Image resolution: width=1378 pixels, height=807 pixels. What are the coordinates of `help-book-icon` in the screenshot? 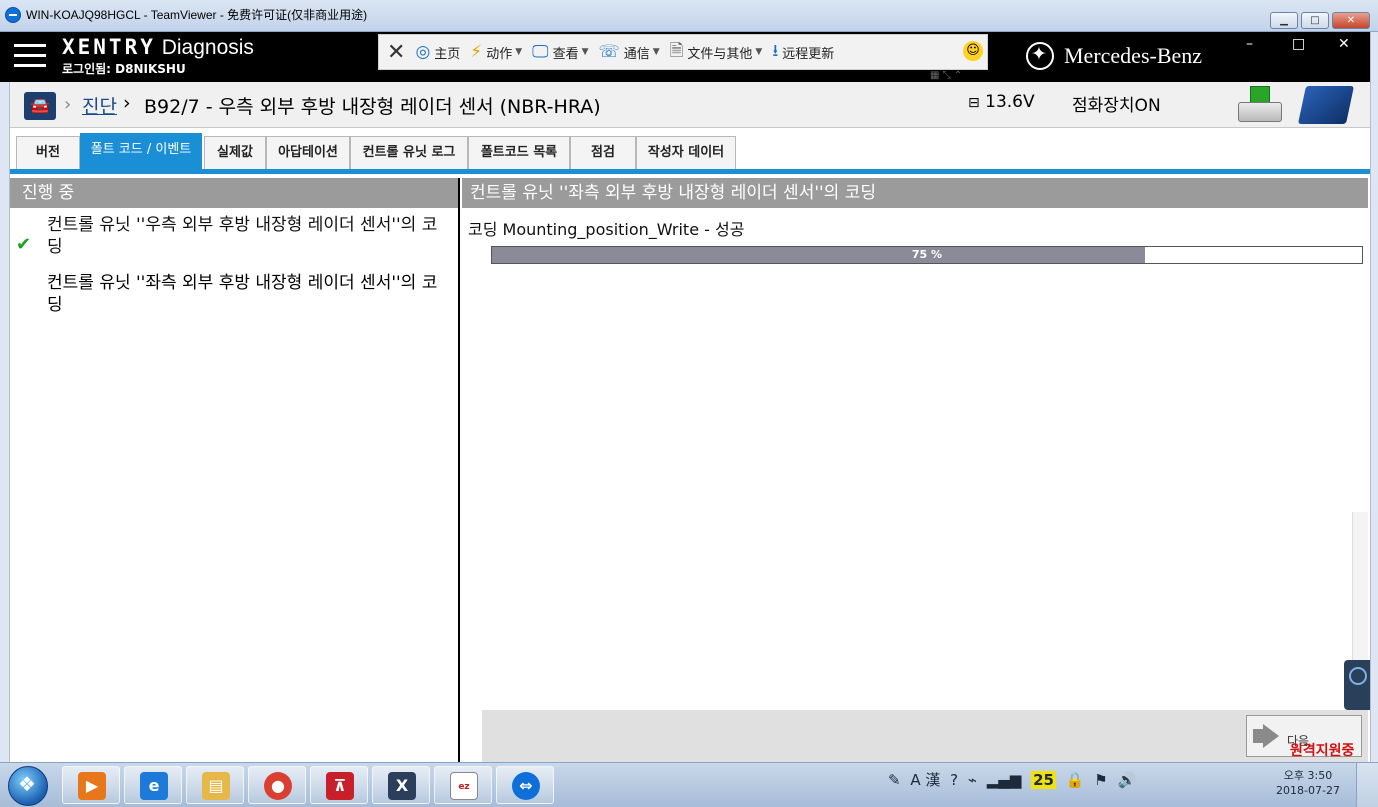 It's located at (1326, 105).